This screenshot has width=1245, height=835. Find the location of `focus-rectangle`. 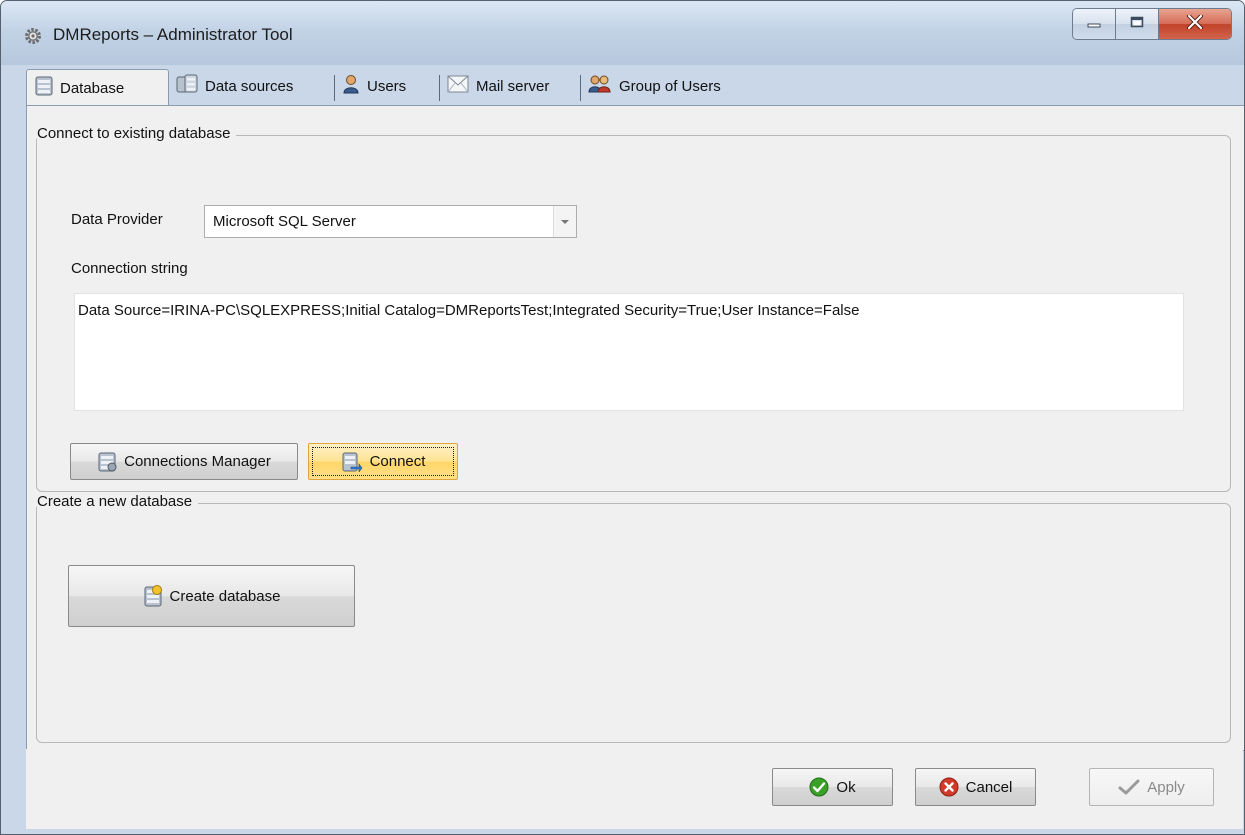

focus-rectangle is located at coordinates (383, 461).